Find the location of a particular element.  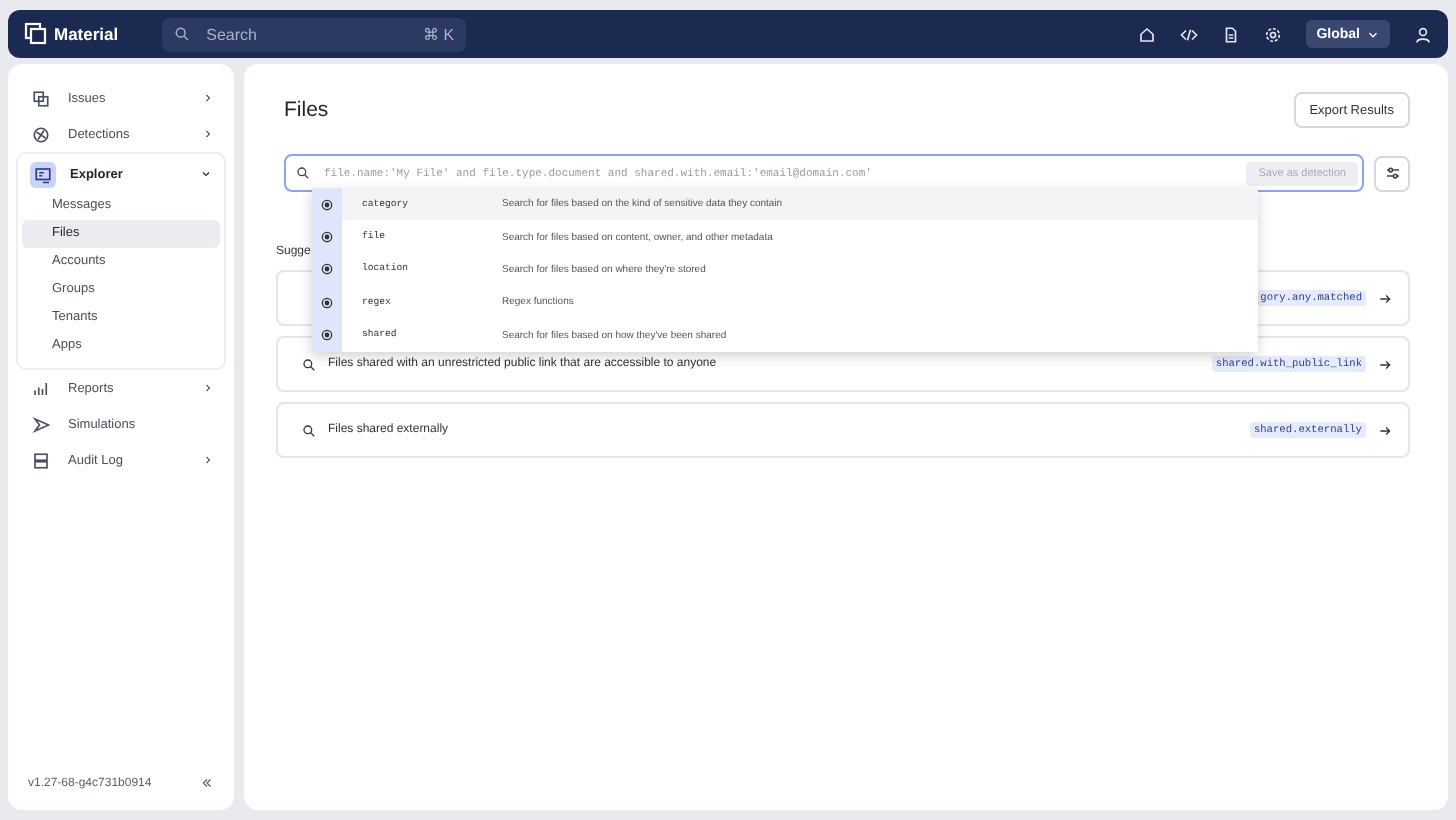

shortcut-hint: ⌘ K is located at coordinates (439, 34).